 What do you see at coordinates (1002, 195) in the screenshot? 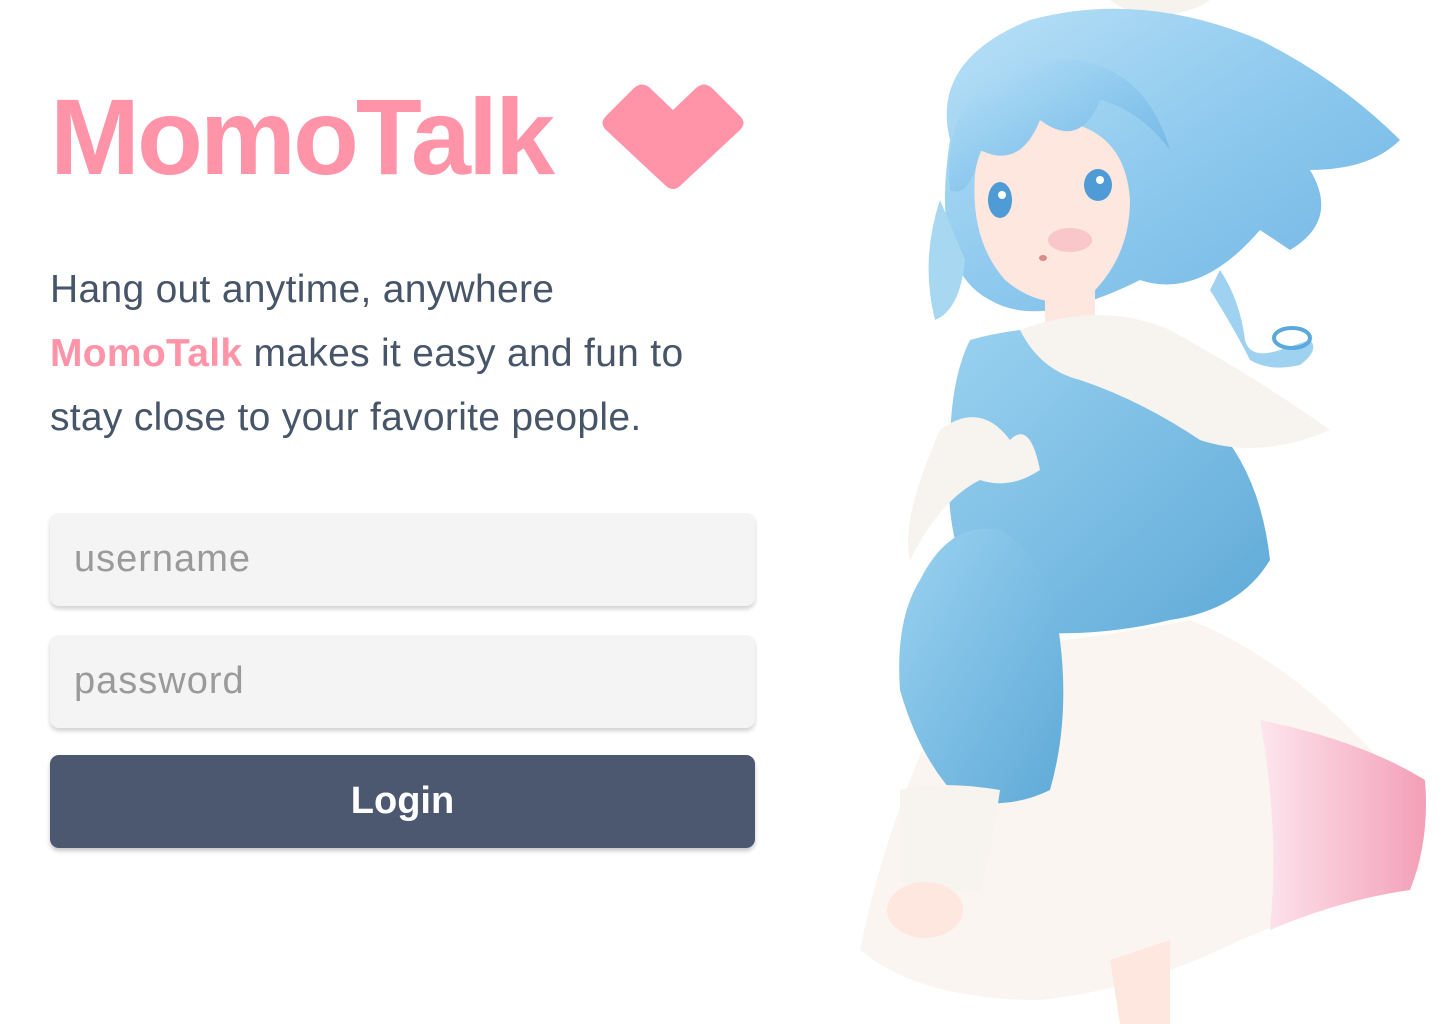
I see `eye-left-shine` at bounding box center [1002, 195].